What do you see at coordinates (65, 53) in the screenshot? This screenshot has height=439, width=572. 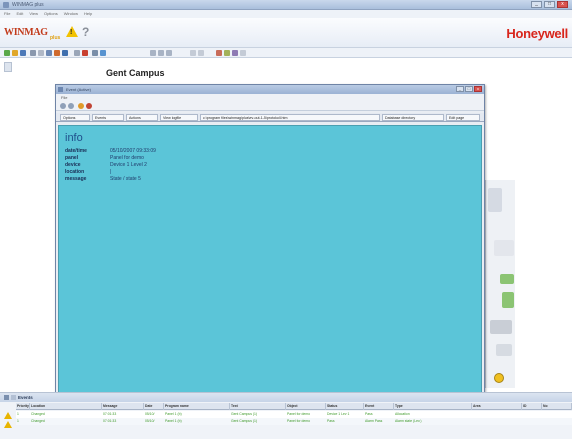 I see `delete-icon` at bounding box center [65, 53].